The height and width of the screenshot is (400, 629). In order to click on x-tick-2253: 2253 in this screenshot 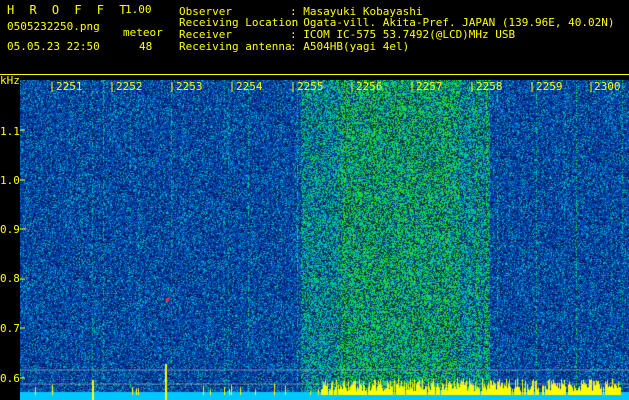, I will do `click(189, 86)`.